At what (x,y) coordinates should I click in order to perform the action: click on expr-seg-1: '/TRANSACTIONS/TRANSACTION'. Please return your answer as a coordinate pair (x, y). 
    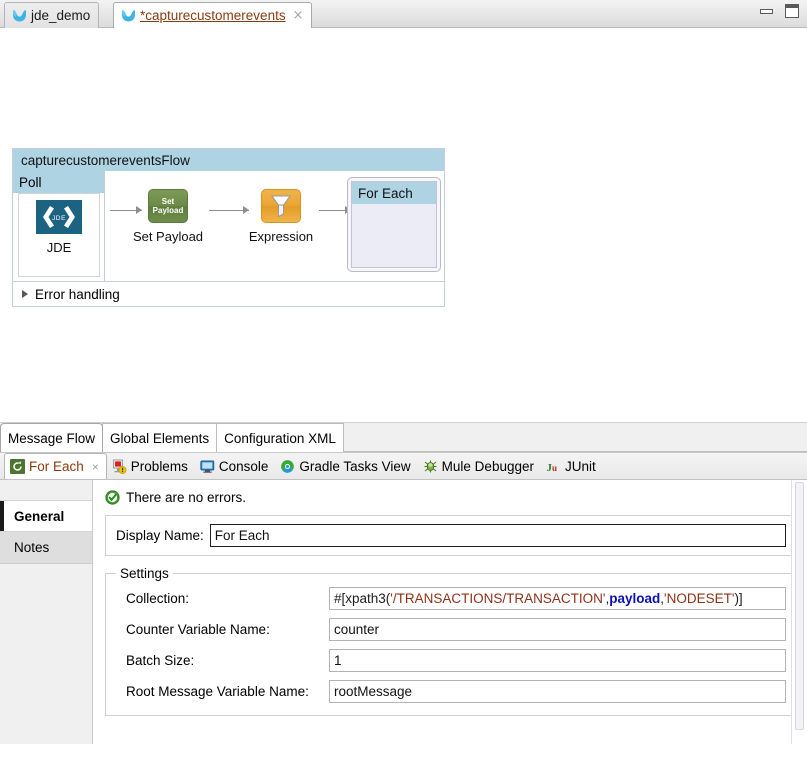
    Looking at the image, I should click on (498, 598).